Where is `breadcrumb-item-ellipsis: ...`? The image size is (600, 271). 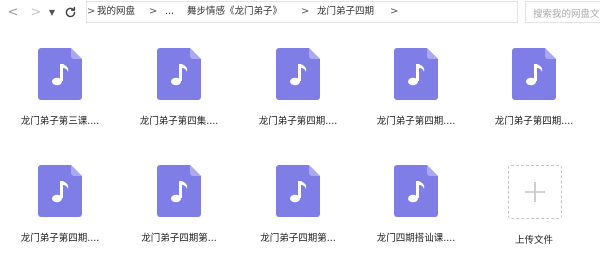
breadcrumb-item-ellipsis: ... is located at coordinates (169, 12).